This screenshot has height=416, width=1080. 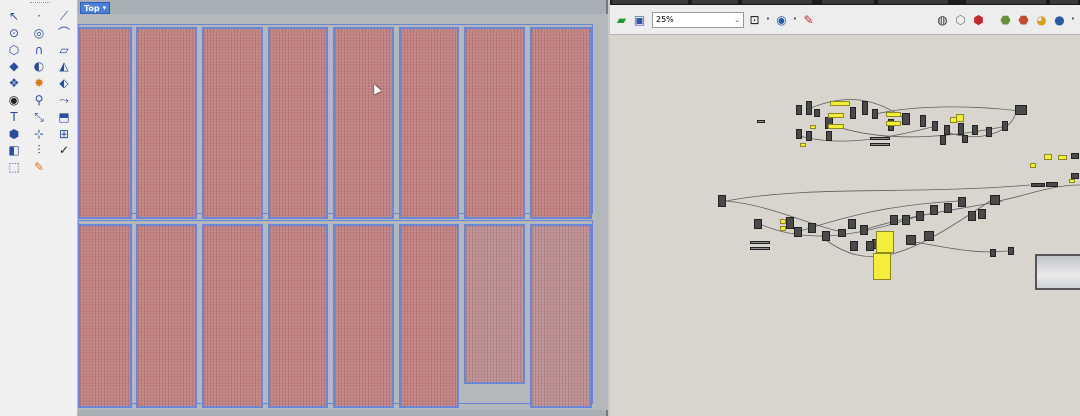 I want to click on cap-icon: ⬢, so click(x=14, y=134).